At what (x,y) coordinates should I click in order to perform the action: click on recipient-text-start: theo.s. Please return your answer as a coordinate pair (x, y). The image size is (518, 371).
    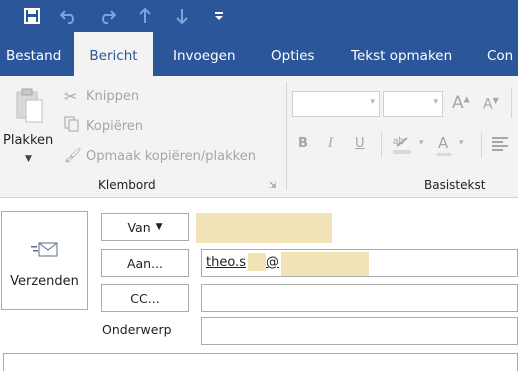
    Looking at the image, I should click on (226, 262).